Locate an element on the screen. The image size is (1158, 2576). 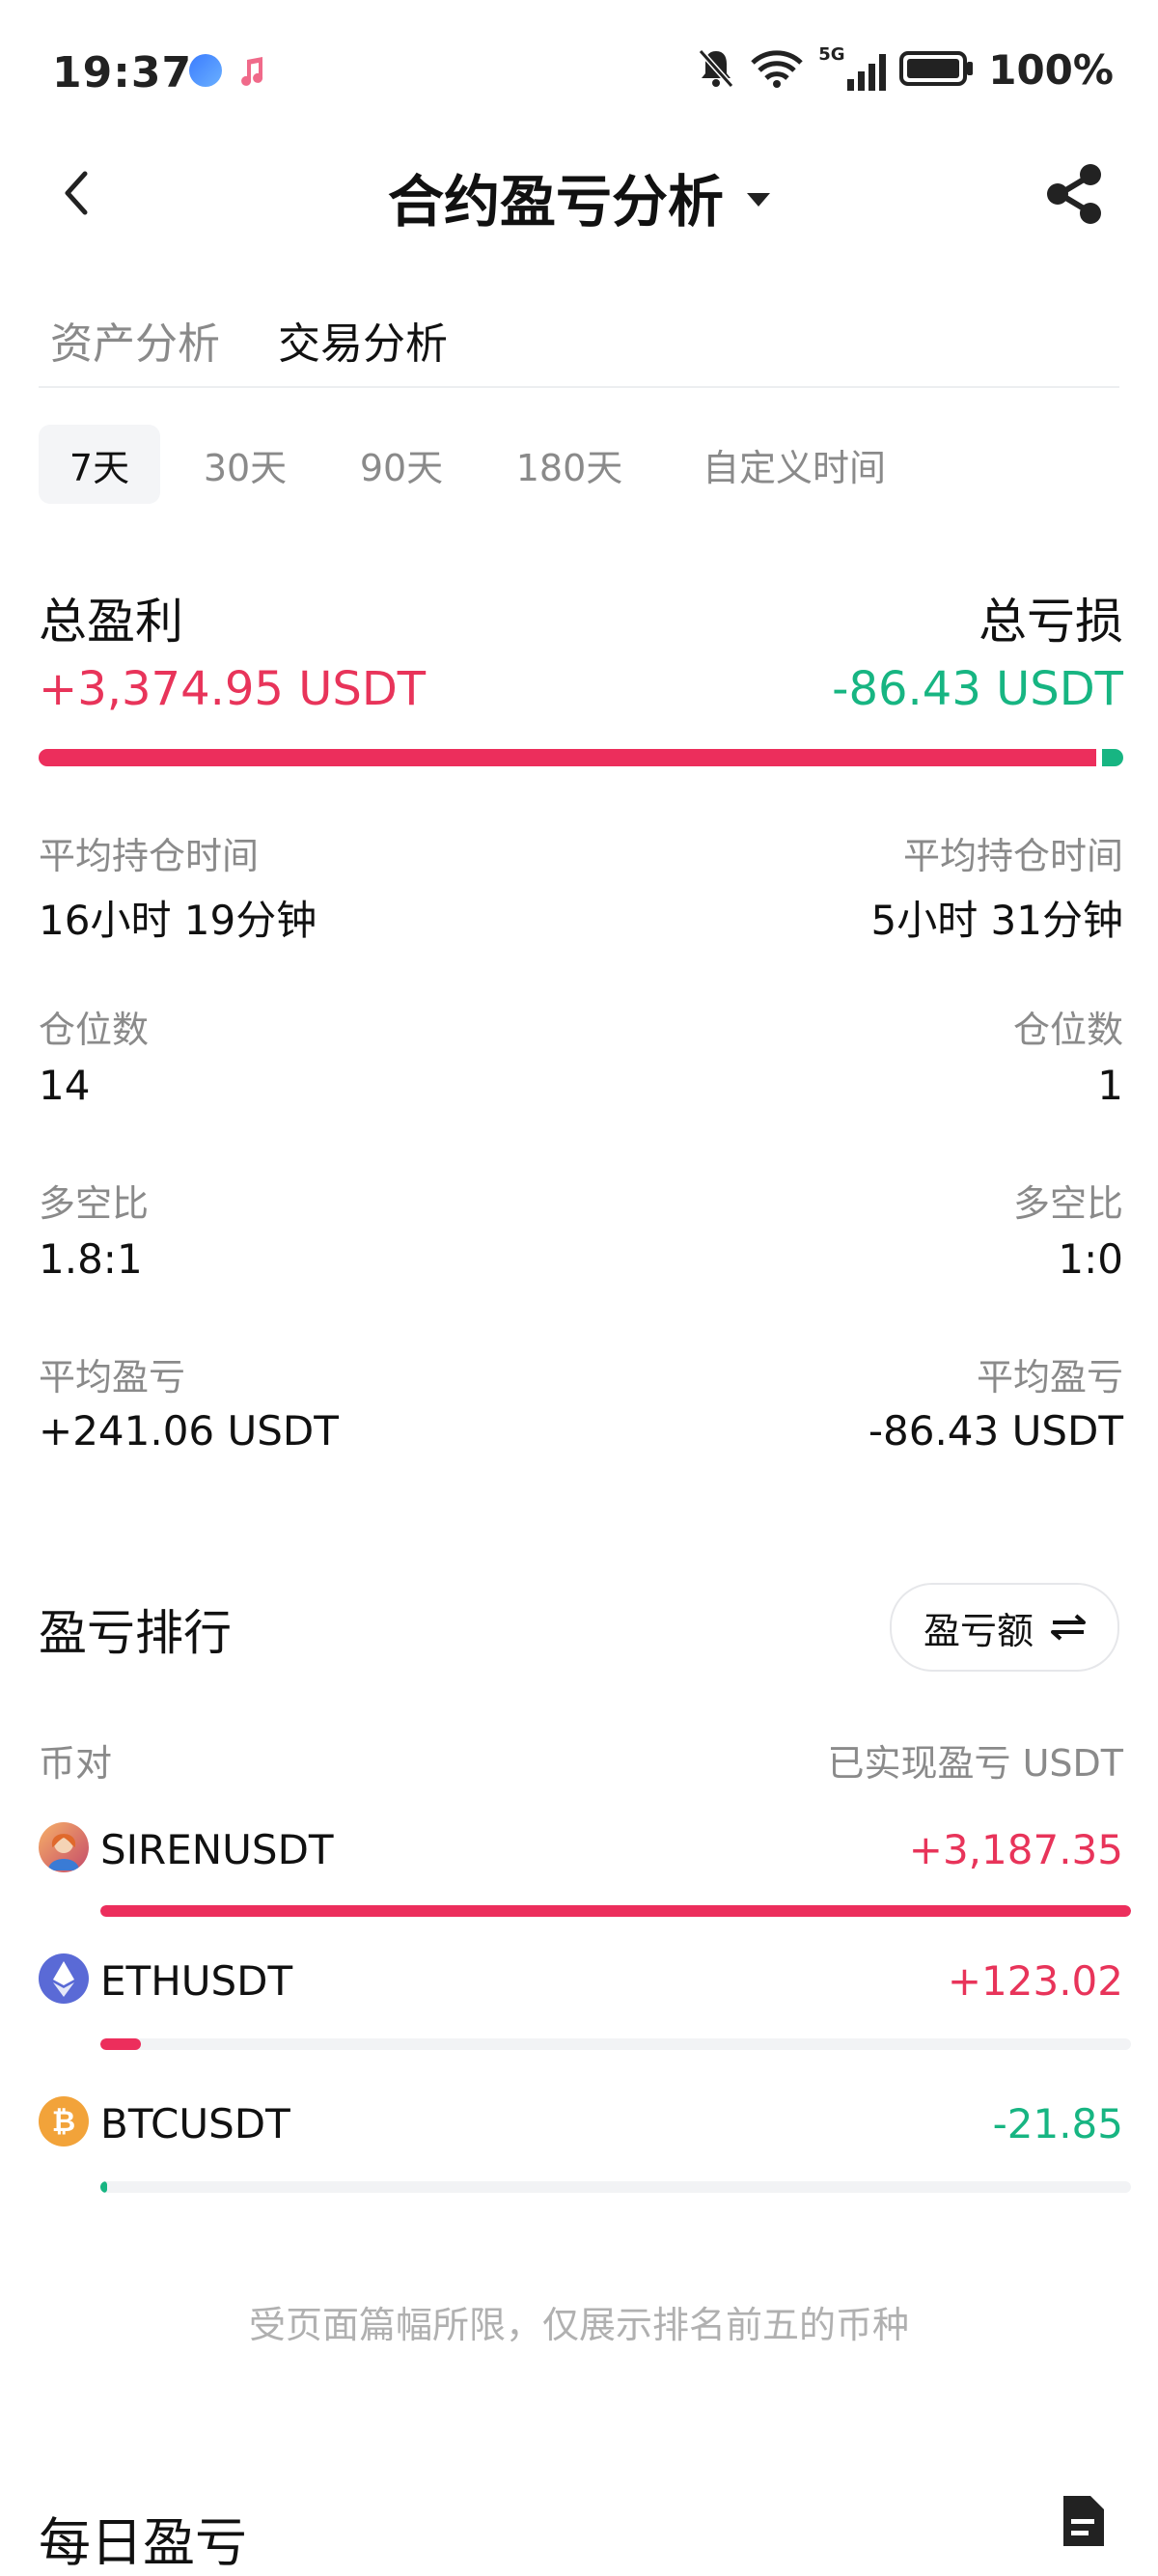
browser-notification-icon is located at coordinates (205, 70).